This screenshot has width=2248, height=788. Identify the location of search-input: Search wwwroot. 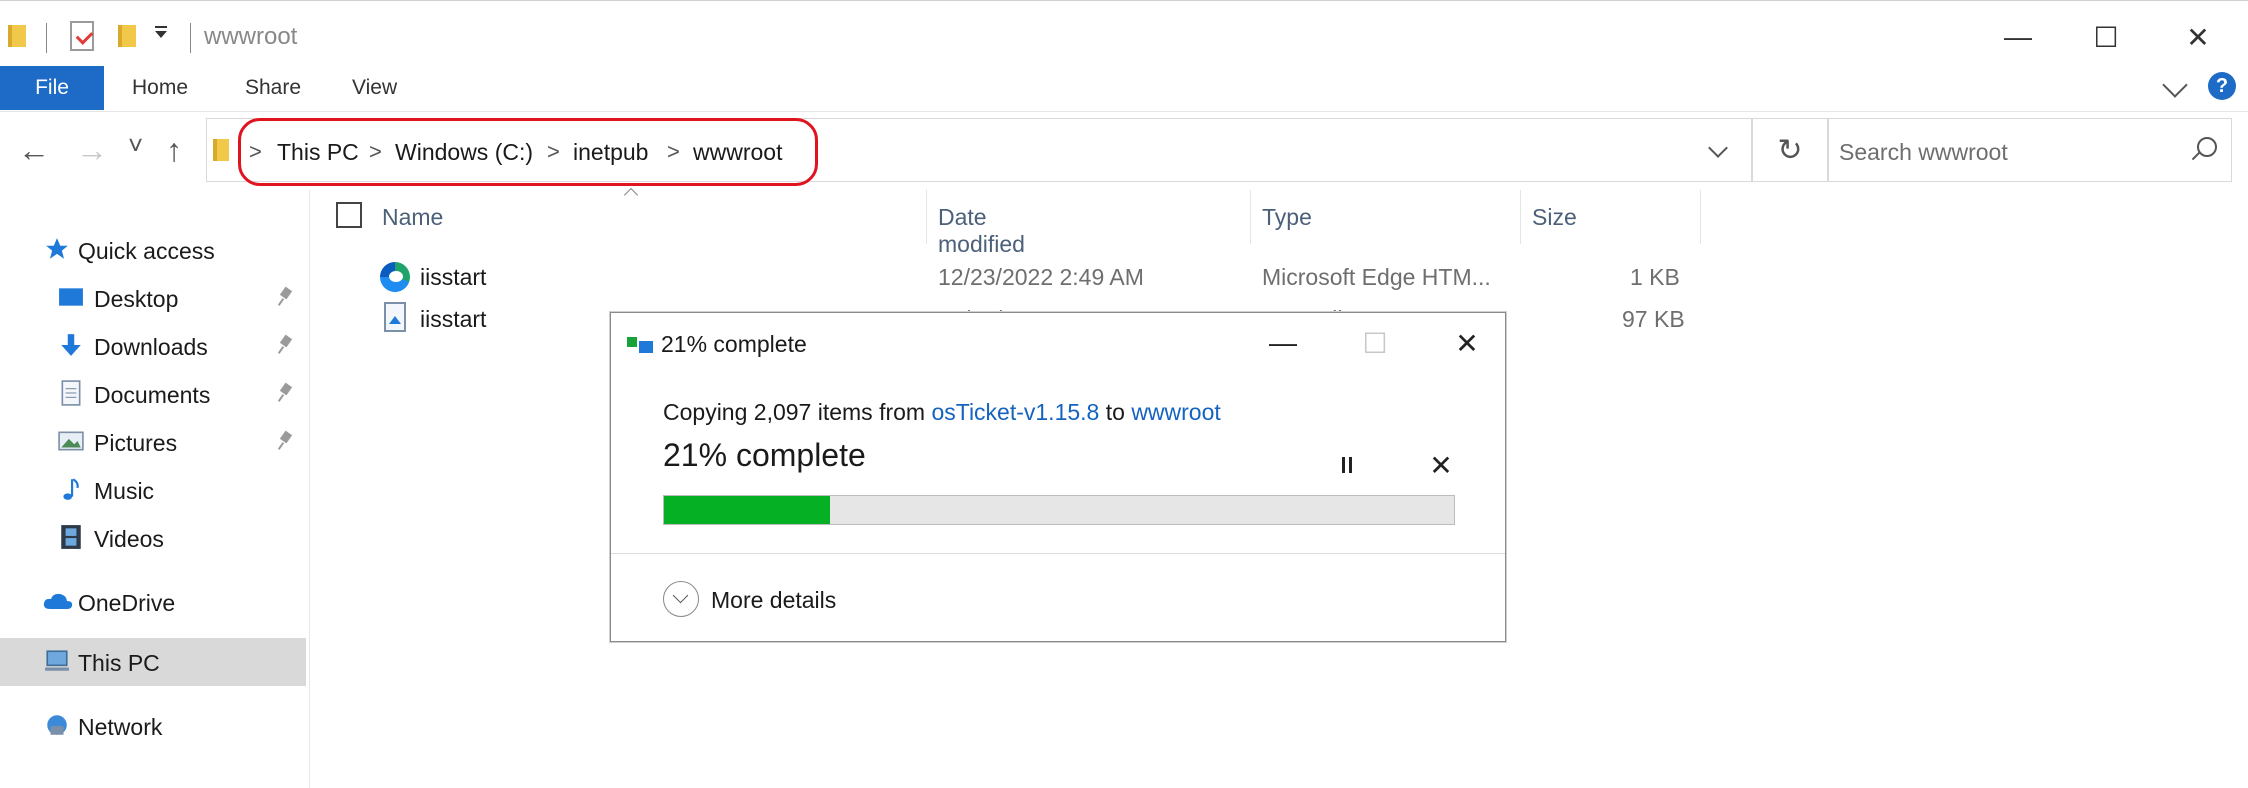
(2030, 150).